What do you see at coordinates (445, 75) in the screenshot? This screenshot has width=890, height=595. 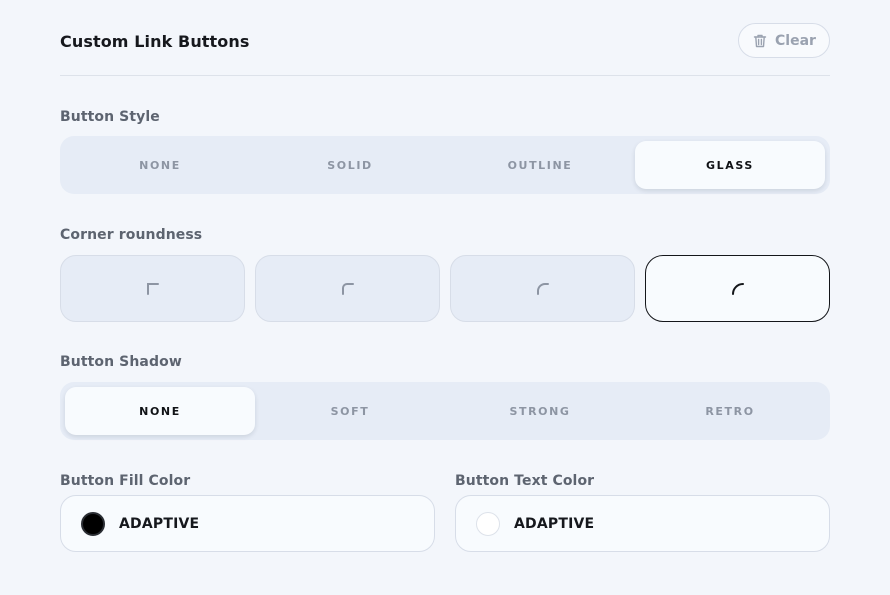 I see `header-divider` at bounding box center [445, 75].